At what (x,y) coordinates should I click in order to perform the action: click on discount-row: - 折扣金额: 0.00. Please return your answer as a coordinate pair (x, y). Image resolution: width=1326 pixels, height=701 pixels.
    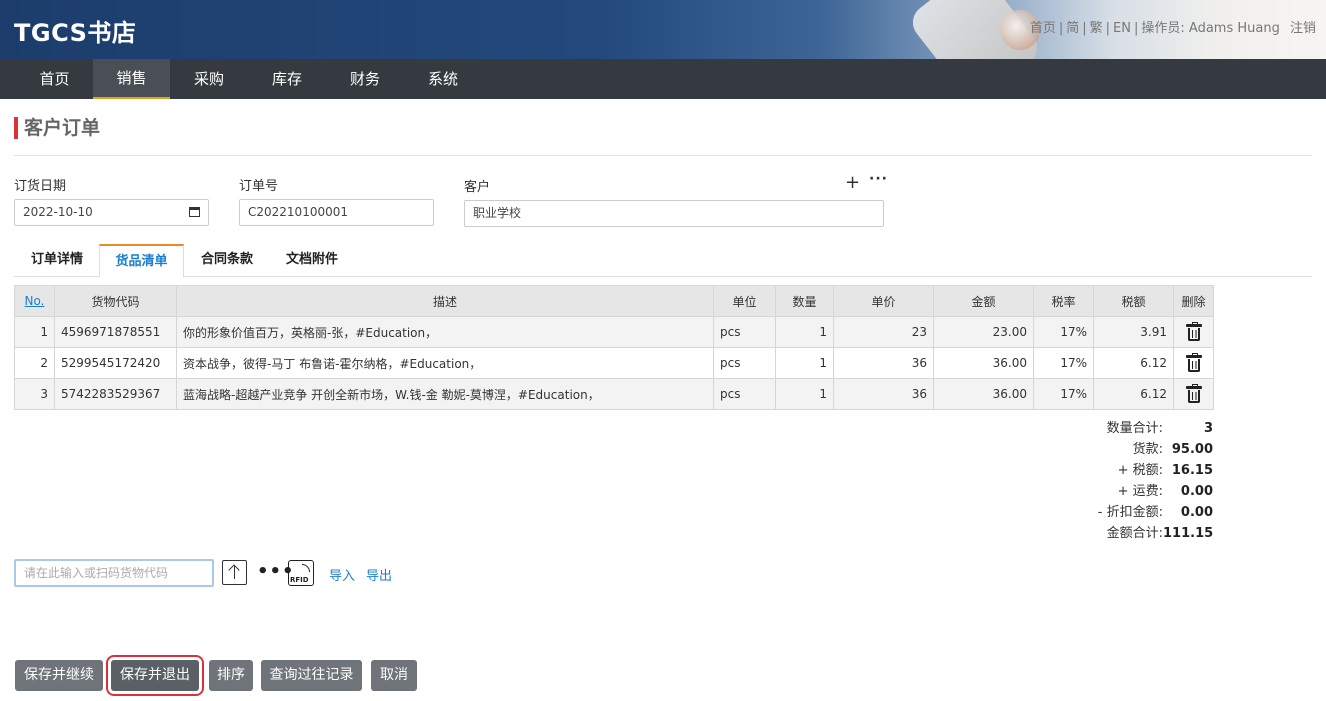
    Looking at the image, I should click on (1155, 512).